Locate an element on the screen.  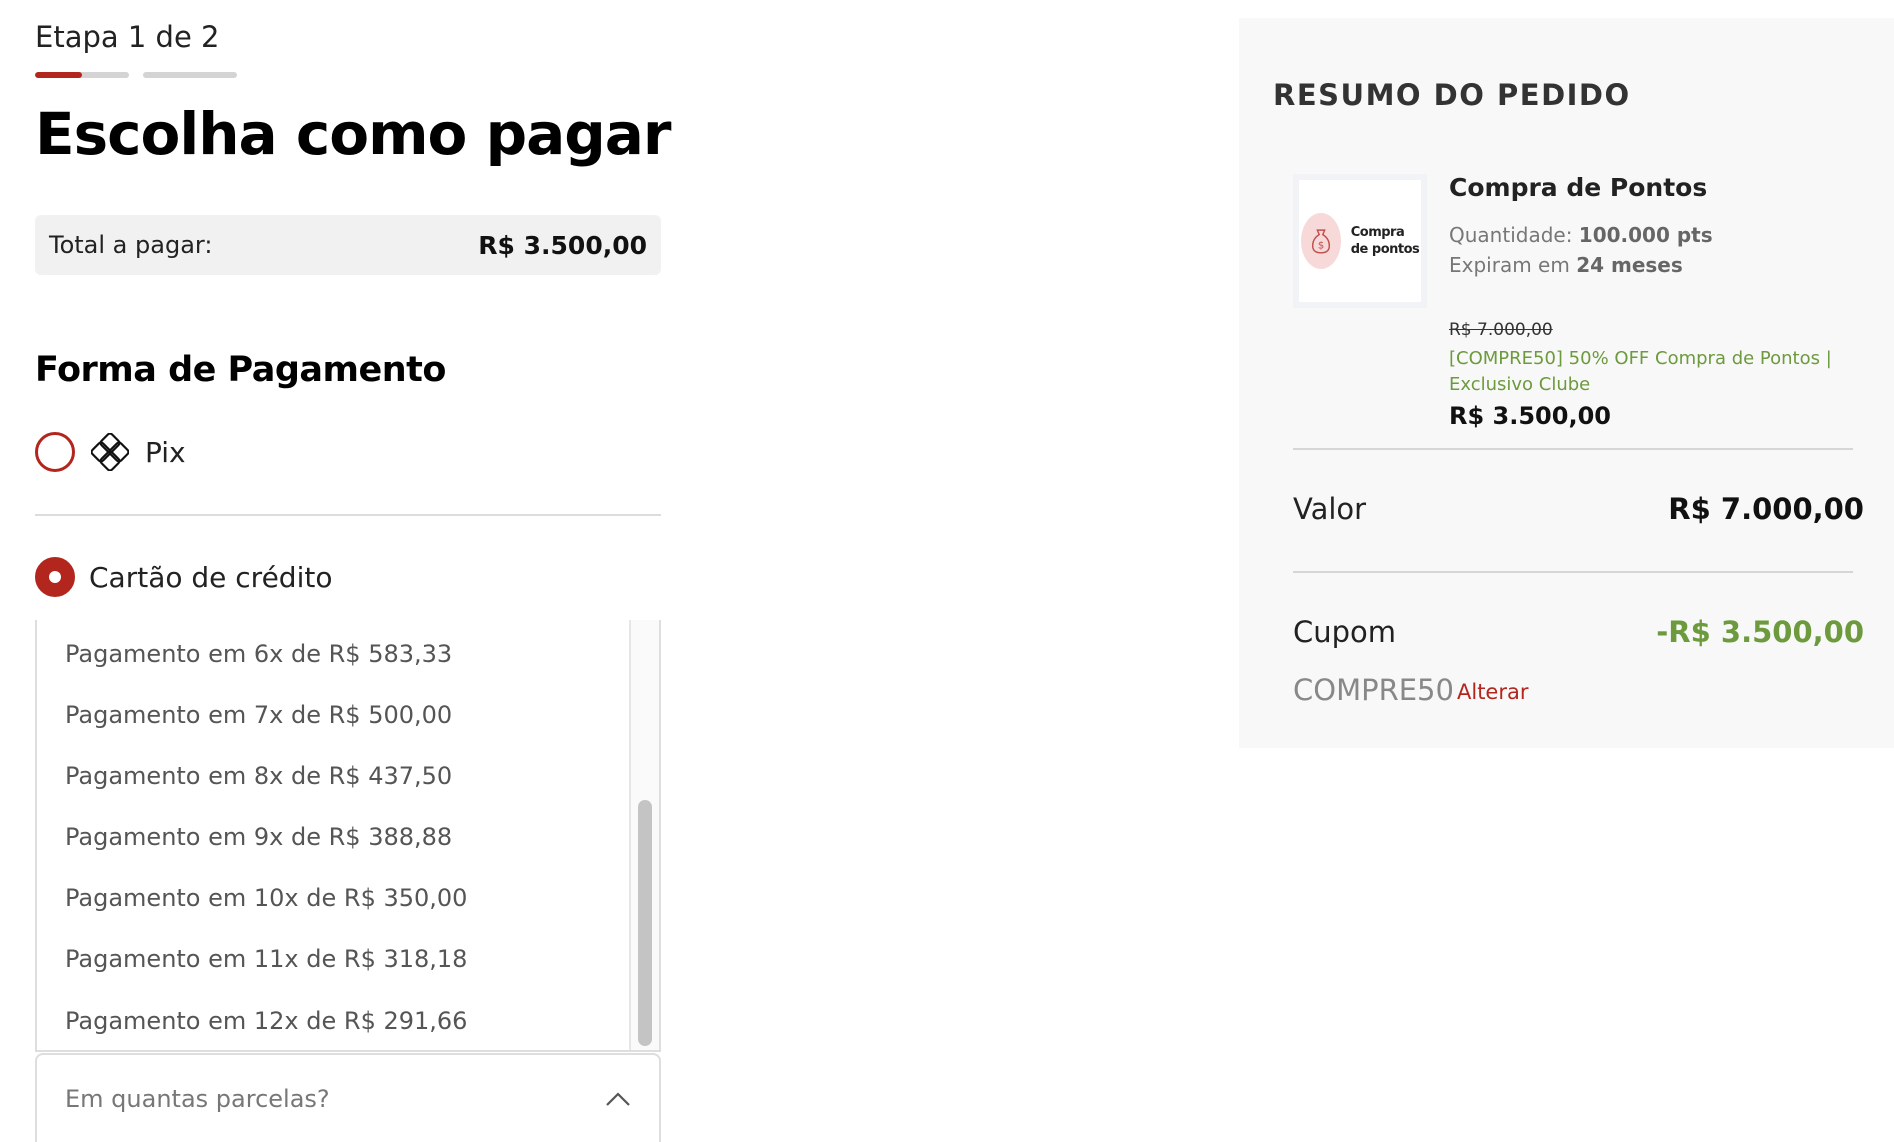
thumbnail-caption: Compra de pontos is located at coordinates (1385, 241).